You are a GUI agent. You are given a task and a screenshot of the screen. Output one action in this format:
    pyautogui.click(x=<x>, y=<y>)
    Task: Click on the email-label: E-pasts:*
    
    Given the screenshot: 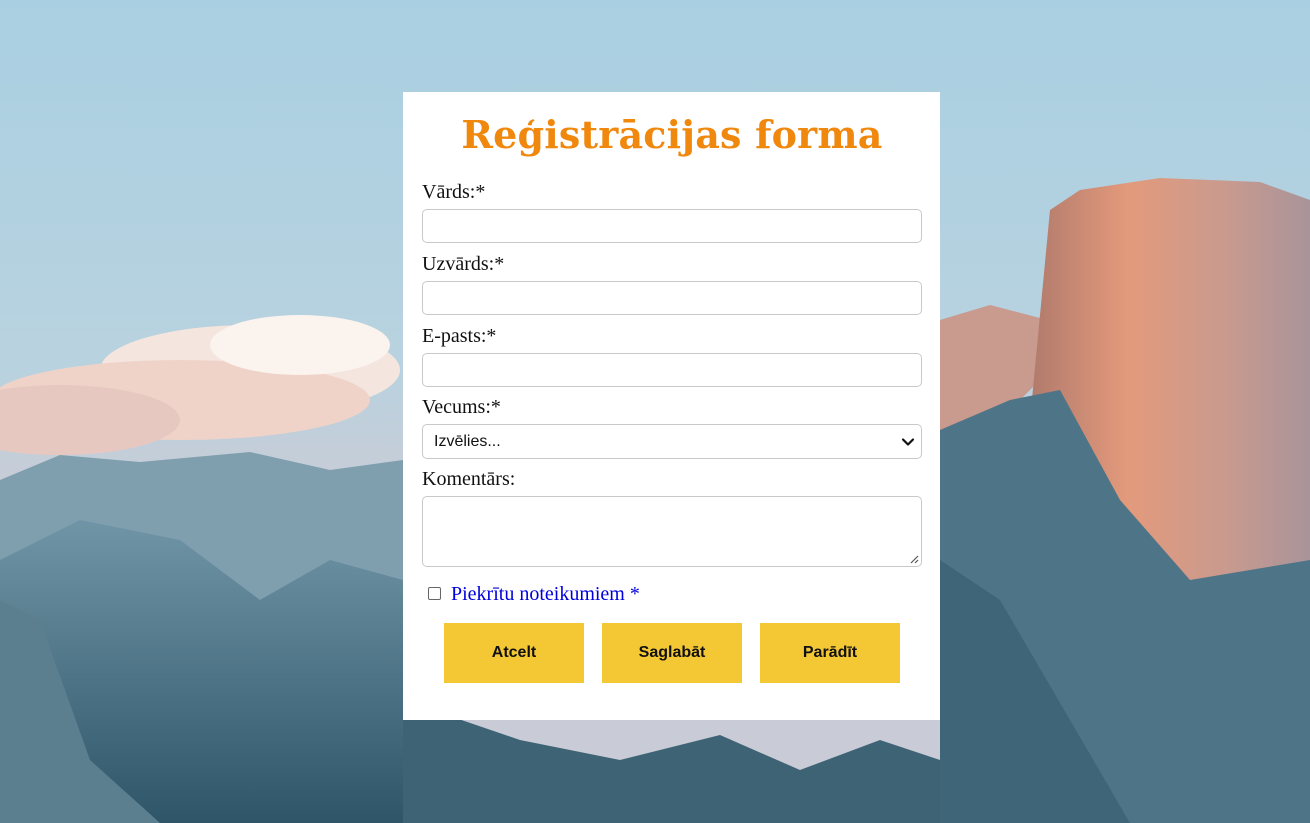 What is the action you would take?
    pyautogui.click(x=459, y=336)
    